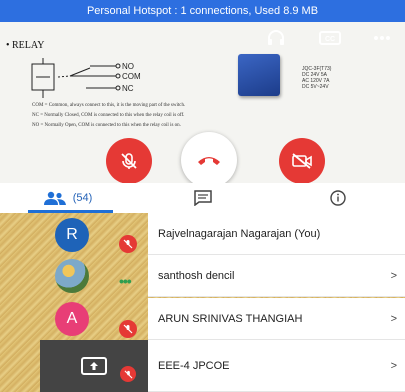  I want to click on participant-info: ARUN SRINIVAS THANGIAH >, so click(276, 319).